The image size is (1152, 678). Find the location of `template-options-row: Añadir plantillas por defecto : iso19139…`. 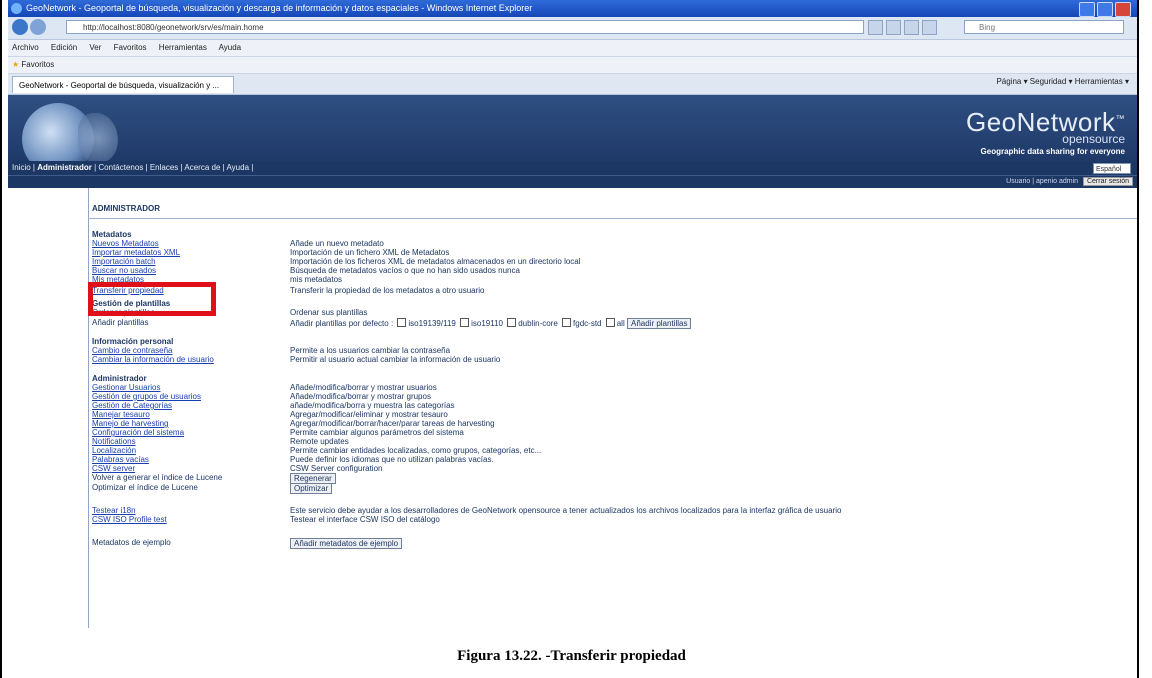

template-options-row: Añadir plantillas por defecto : iso19139… is located at coordinates (491, 323).